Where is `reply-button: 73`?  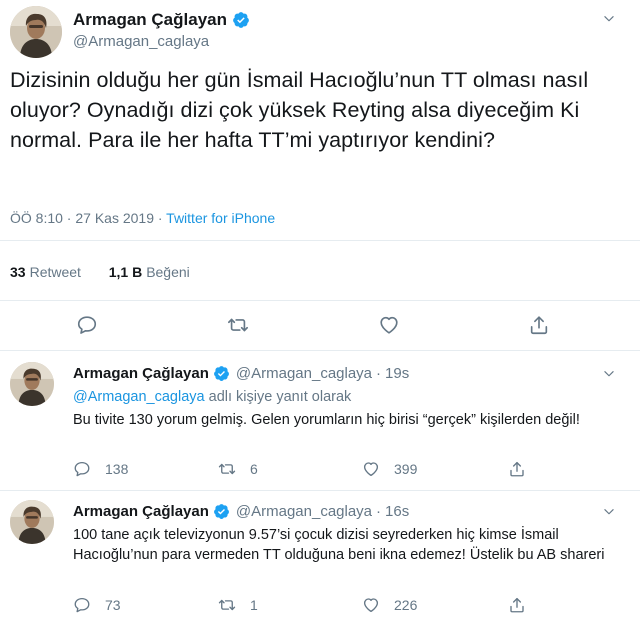 reply-button: 73 is located at coordinates (97, 605).